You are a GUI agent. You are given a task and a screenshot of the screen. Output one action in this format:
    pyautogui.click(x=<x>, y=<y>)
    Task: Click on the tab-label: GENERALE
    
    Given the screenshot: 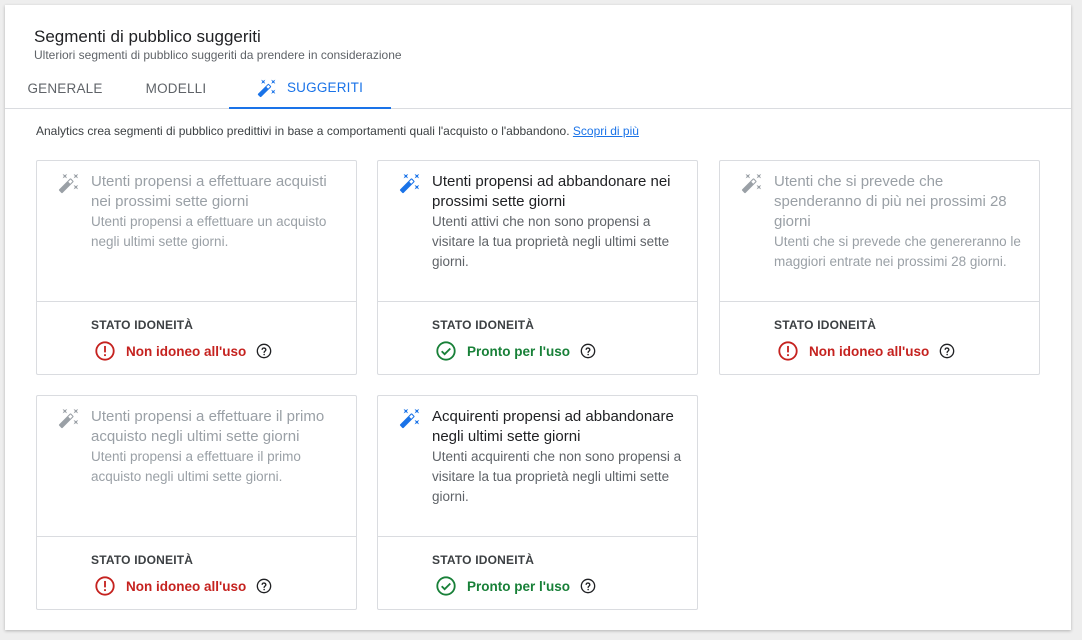 What is the action you would take?
    pyautogui.click(x=65, y=88)
    